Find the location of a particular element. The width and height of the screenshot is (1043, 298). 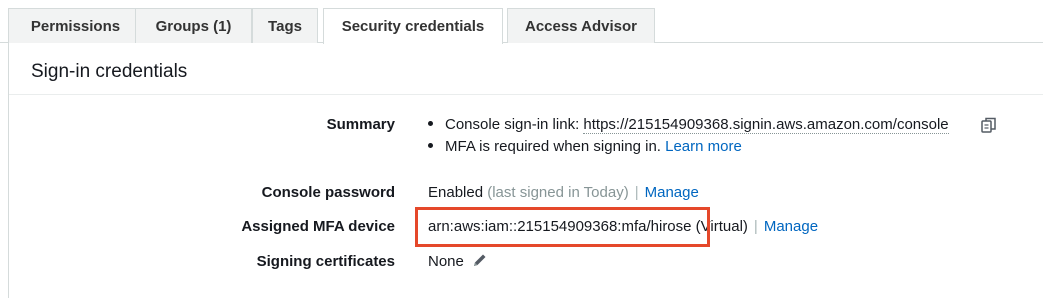

last-signed-text: (last signed in Today) is located at coordinates (558, 192).